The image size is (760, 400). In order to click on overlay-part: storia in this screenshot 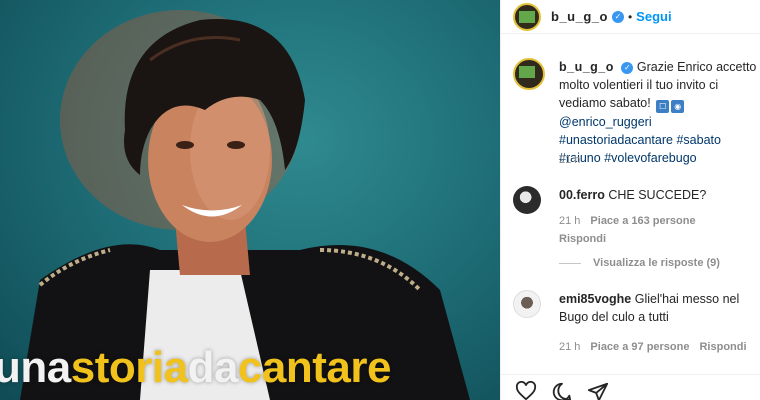, I will do `click(129, 367)`.